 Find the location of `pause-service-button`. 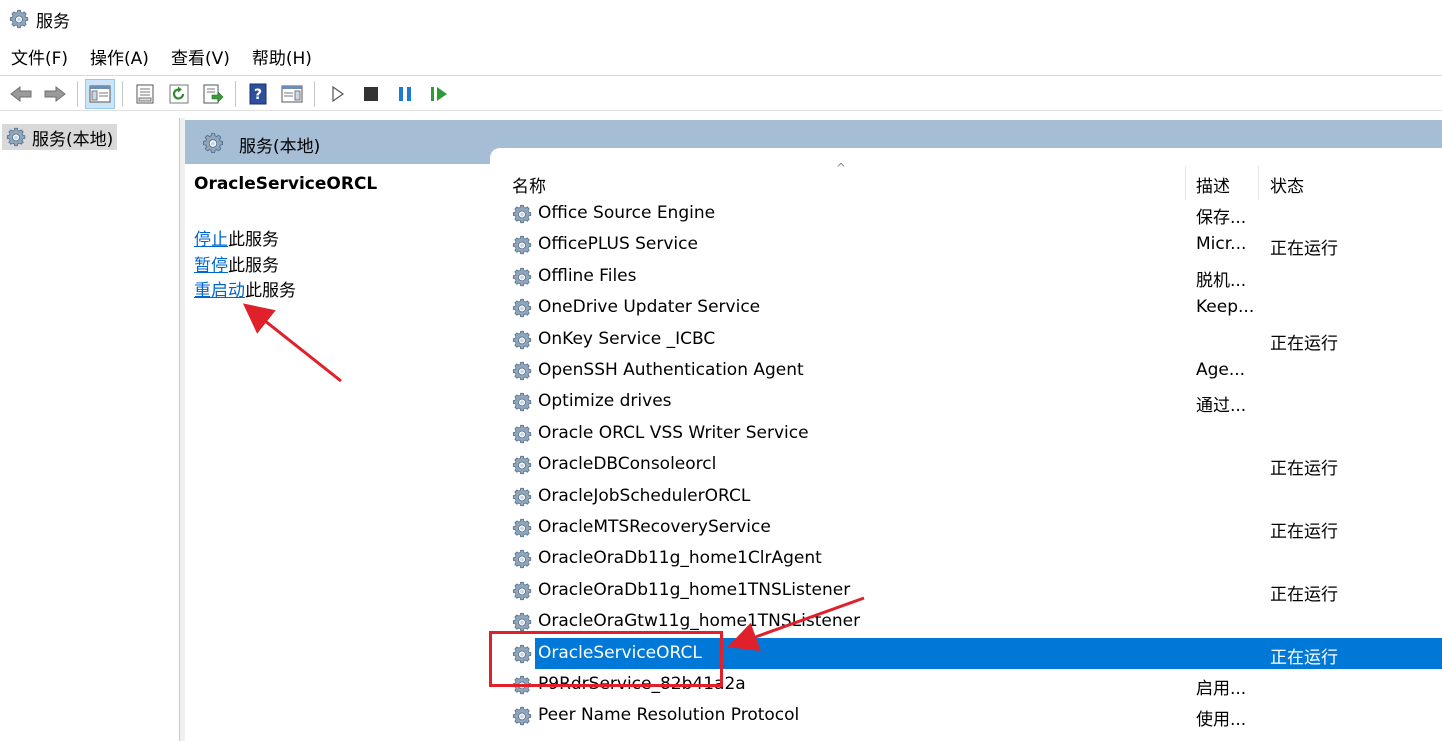

pause-service-button is located at coordinates (405, 94).